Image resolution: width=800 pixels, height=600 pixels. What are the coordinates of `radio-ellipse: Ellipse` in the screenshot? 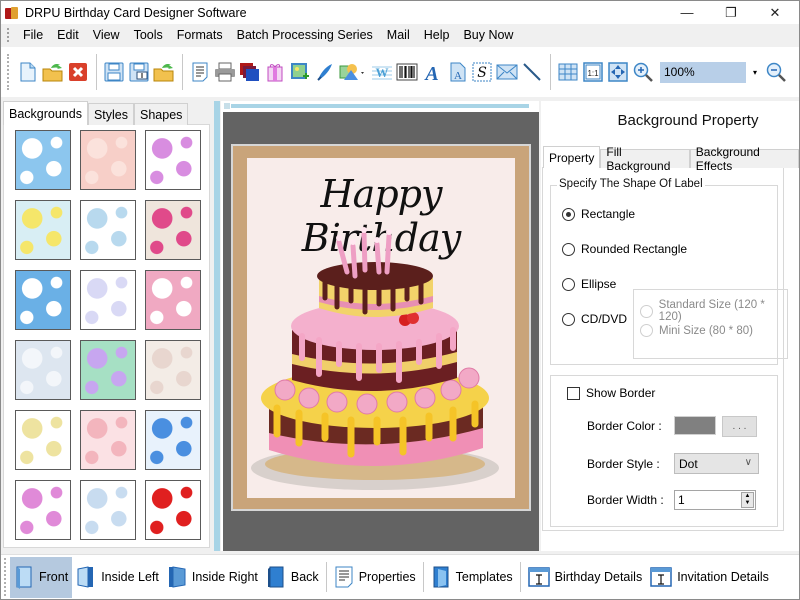 It's located at (589, 284).